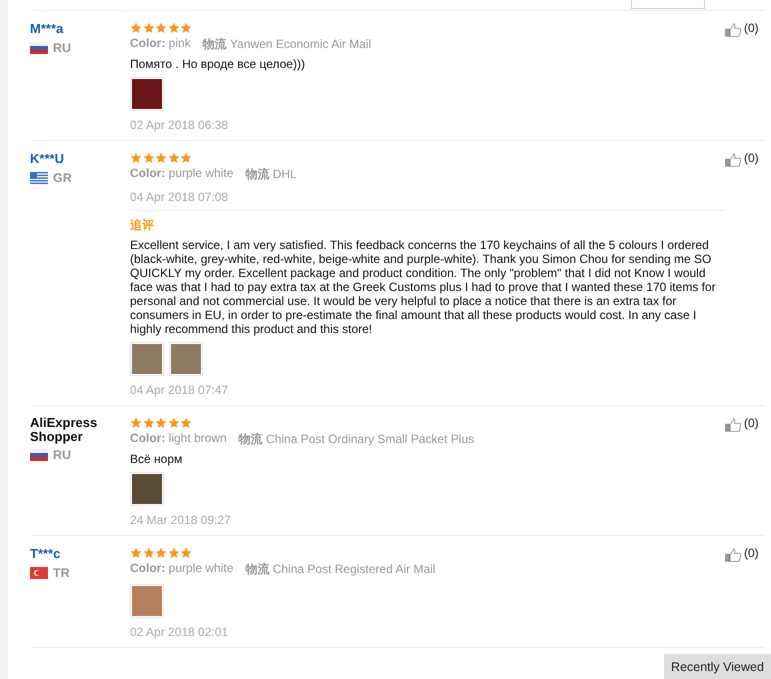 The height and width of the screenshot is (679, 771). I want to click on reviewer-name: T***c, so click(80, 554).